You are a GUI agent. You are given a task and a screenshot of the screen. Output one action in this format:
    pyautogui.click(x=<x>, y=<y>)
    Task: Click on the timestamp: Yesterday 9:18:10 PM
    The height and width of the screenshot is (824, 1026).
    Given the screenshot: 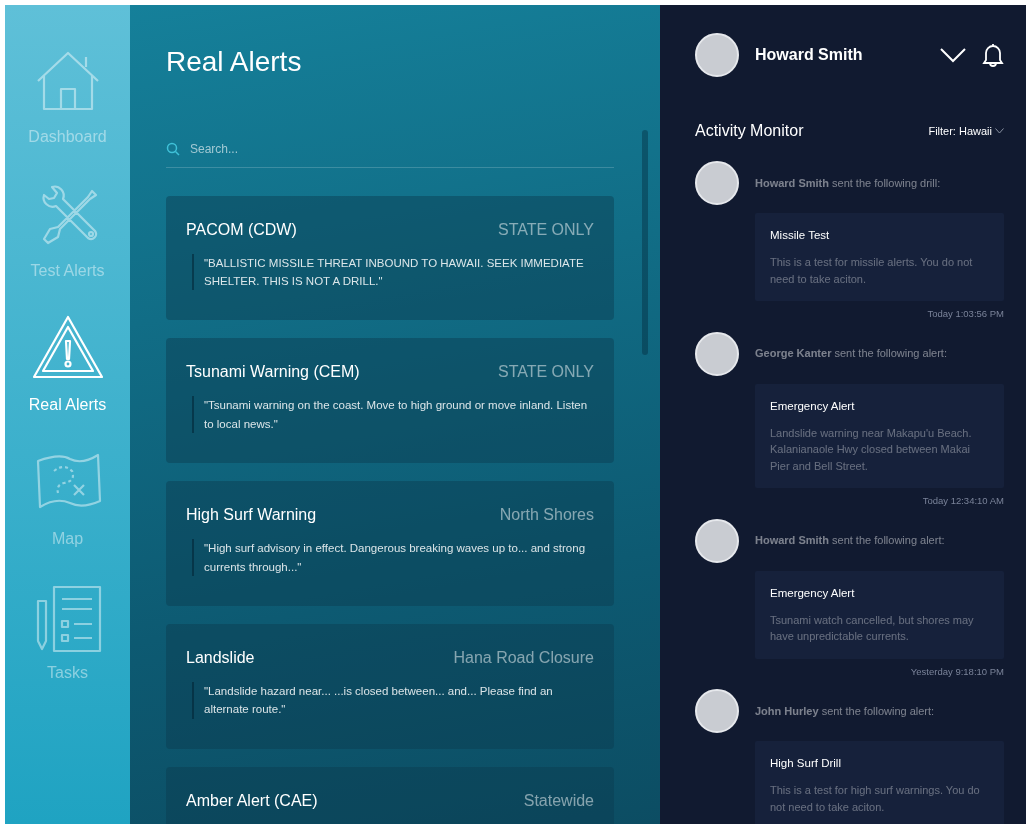 What is the action you would take?
    pyautogui.click(x=957, y=671)
    